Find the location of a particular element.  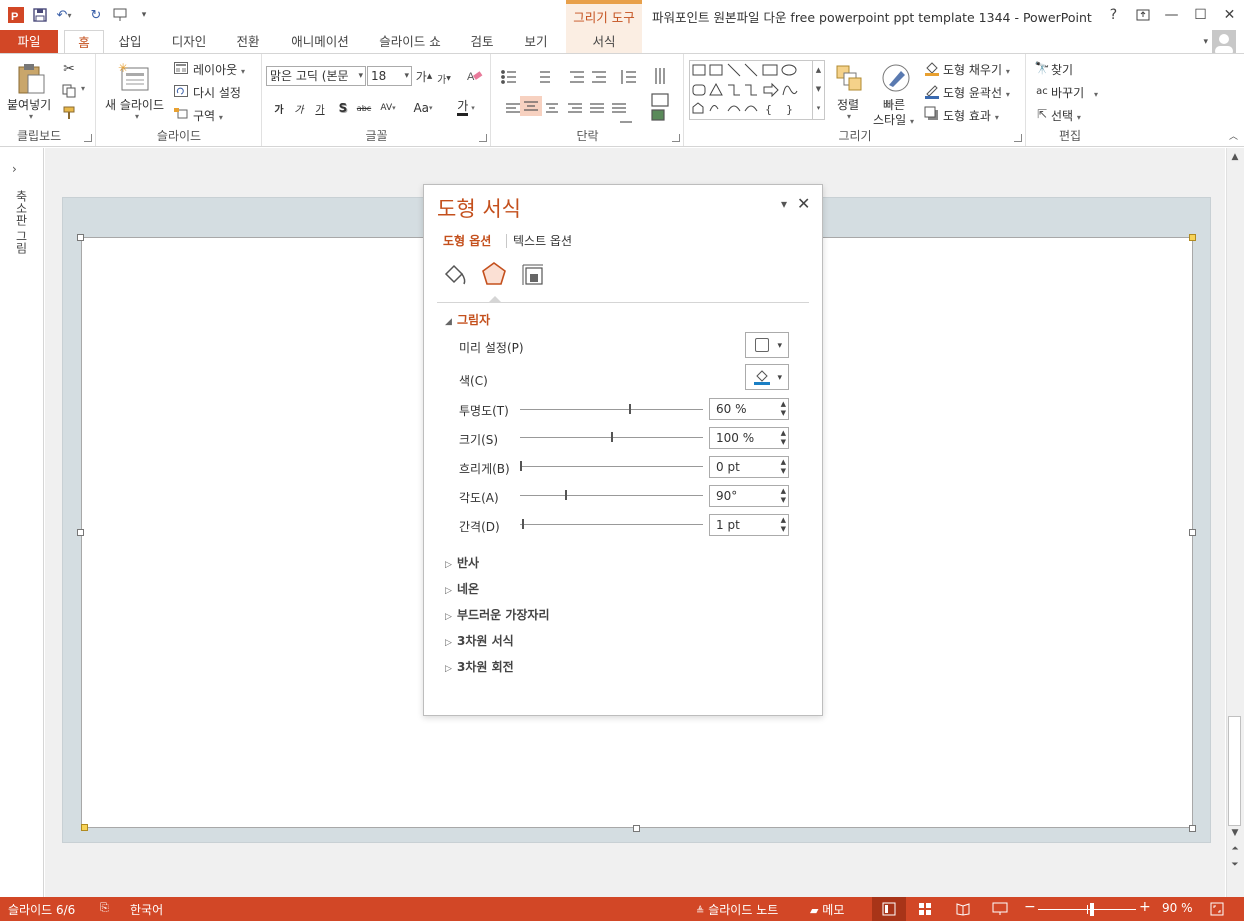

comments-button: ▰ 메모 is located at coordinates (827, 909).